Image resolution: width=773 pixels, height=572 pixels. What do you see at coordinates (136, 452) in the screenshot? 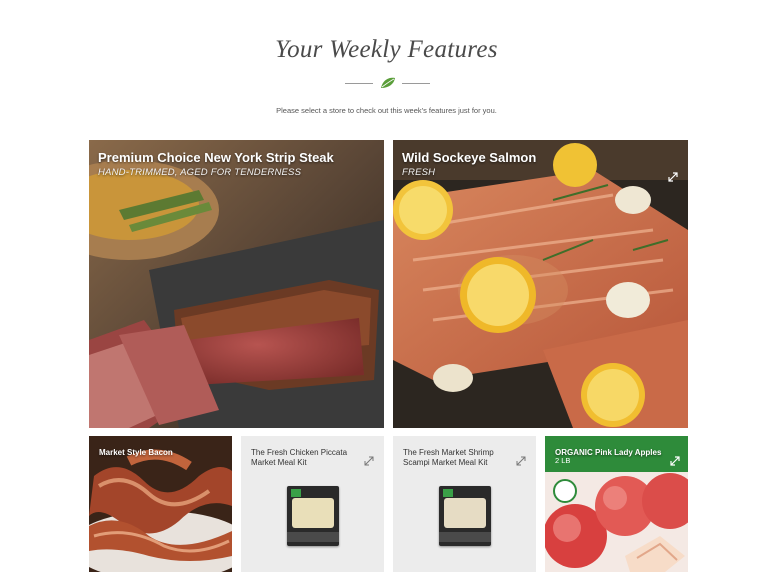
I see `bacon-title: Market Style Bacon` at bounding box center [136, 452].